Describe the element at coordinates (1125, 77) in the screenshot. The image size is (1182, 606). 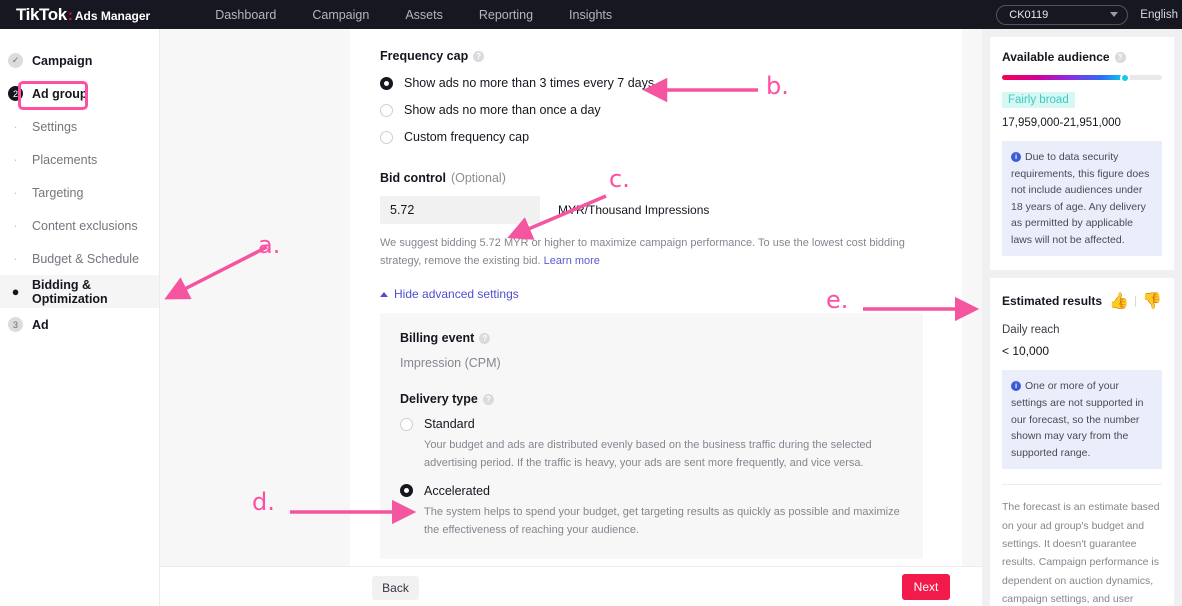
I see `audience-breadth-handle` at that location.